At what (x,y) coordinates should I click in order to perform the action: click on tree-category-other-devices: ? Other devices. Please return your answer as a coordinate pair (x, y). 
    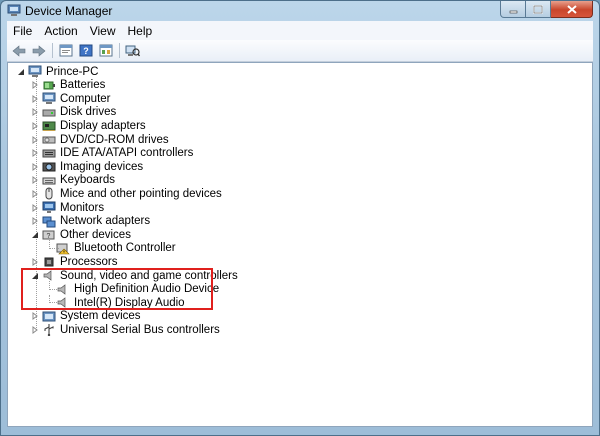
    Looking at the image, I should click on (80, 234).